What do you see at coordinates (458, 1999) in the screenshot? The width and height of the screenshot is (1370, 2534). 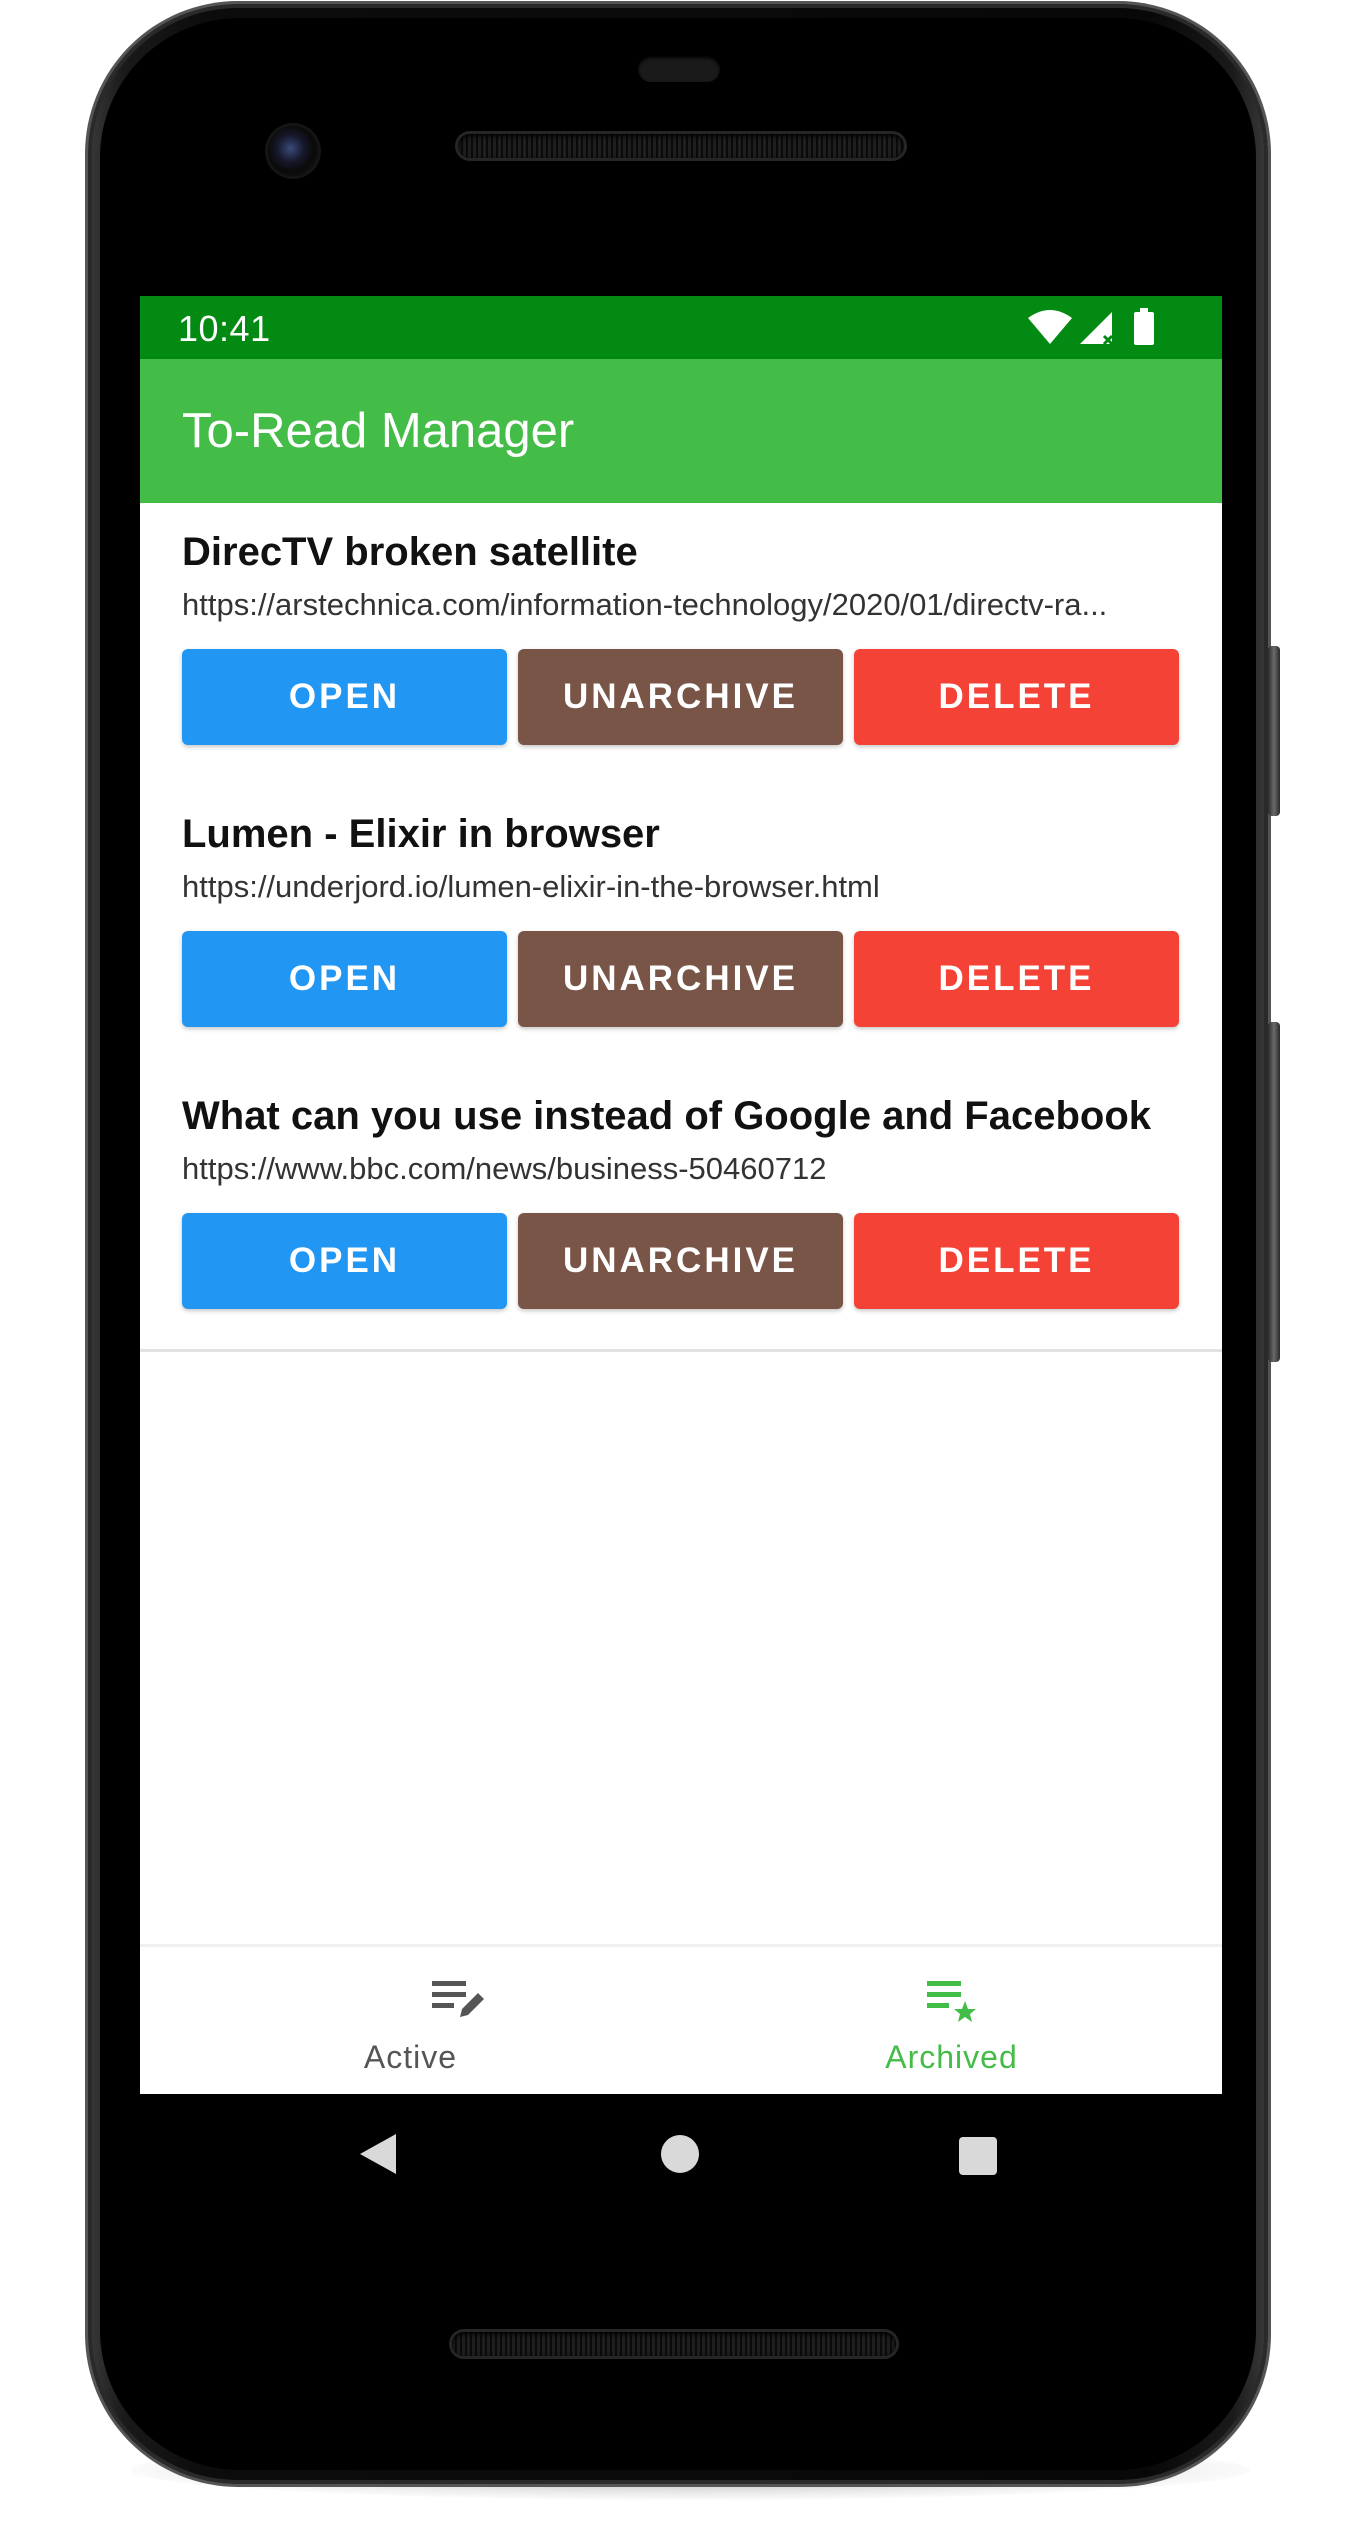 I see `list-edit-icon` at bounding box center [458, 1999].